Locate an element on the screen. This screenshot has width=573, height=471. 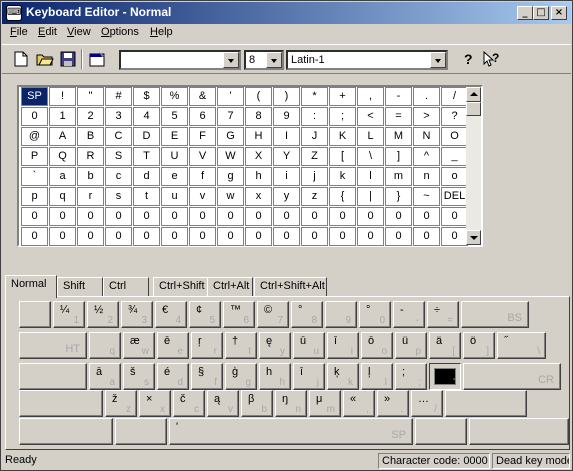
char-cell: p is located at coordinates (34, 196).